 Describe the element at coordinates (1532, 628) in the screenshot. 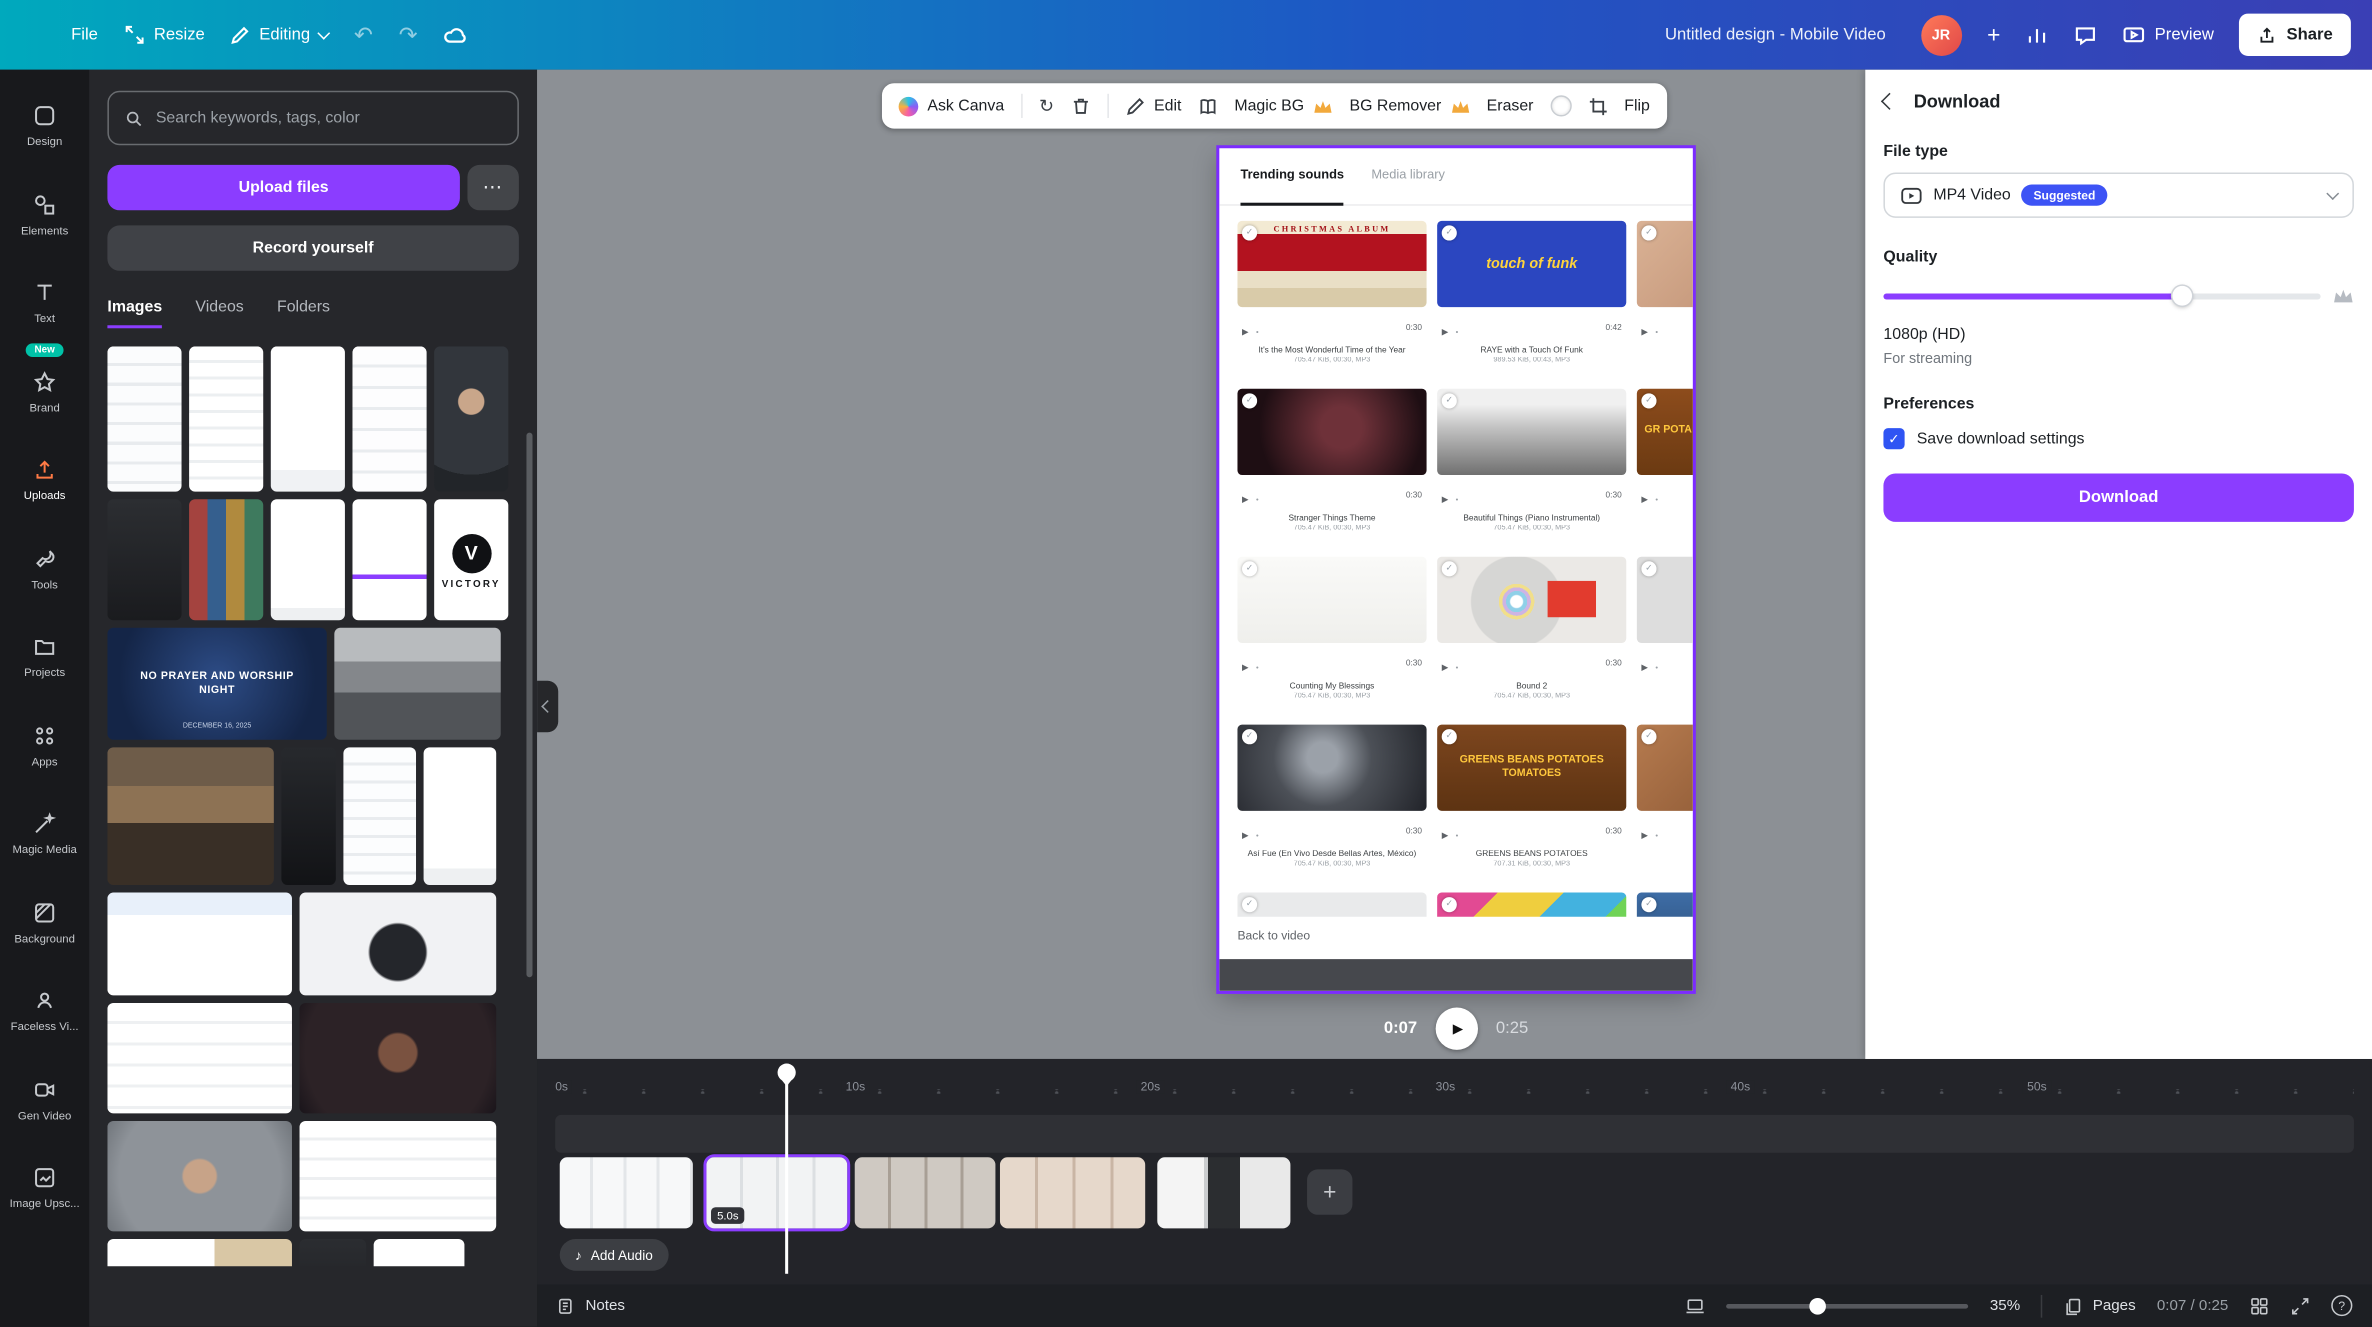

I see `sound-card: 0:30 Bound 2 705.47 KiB, 00:30, MP3` at that location.